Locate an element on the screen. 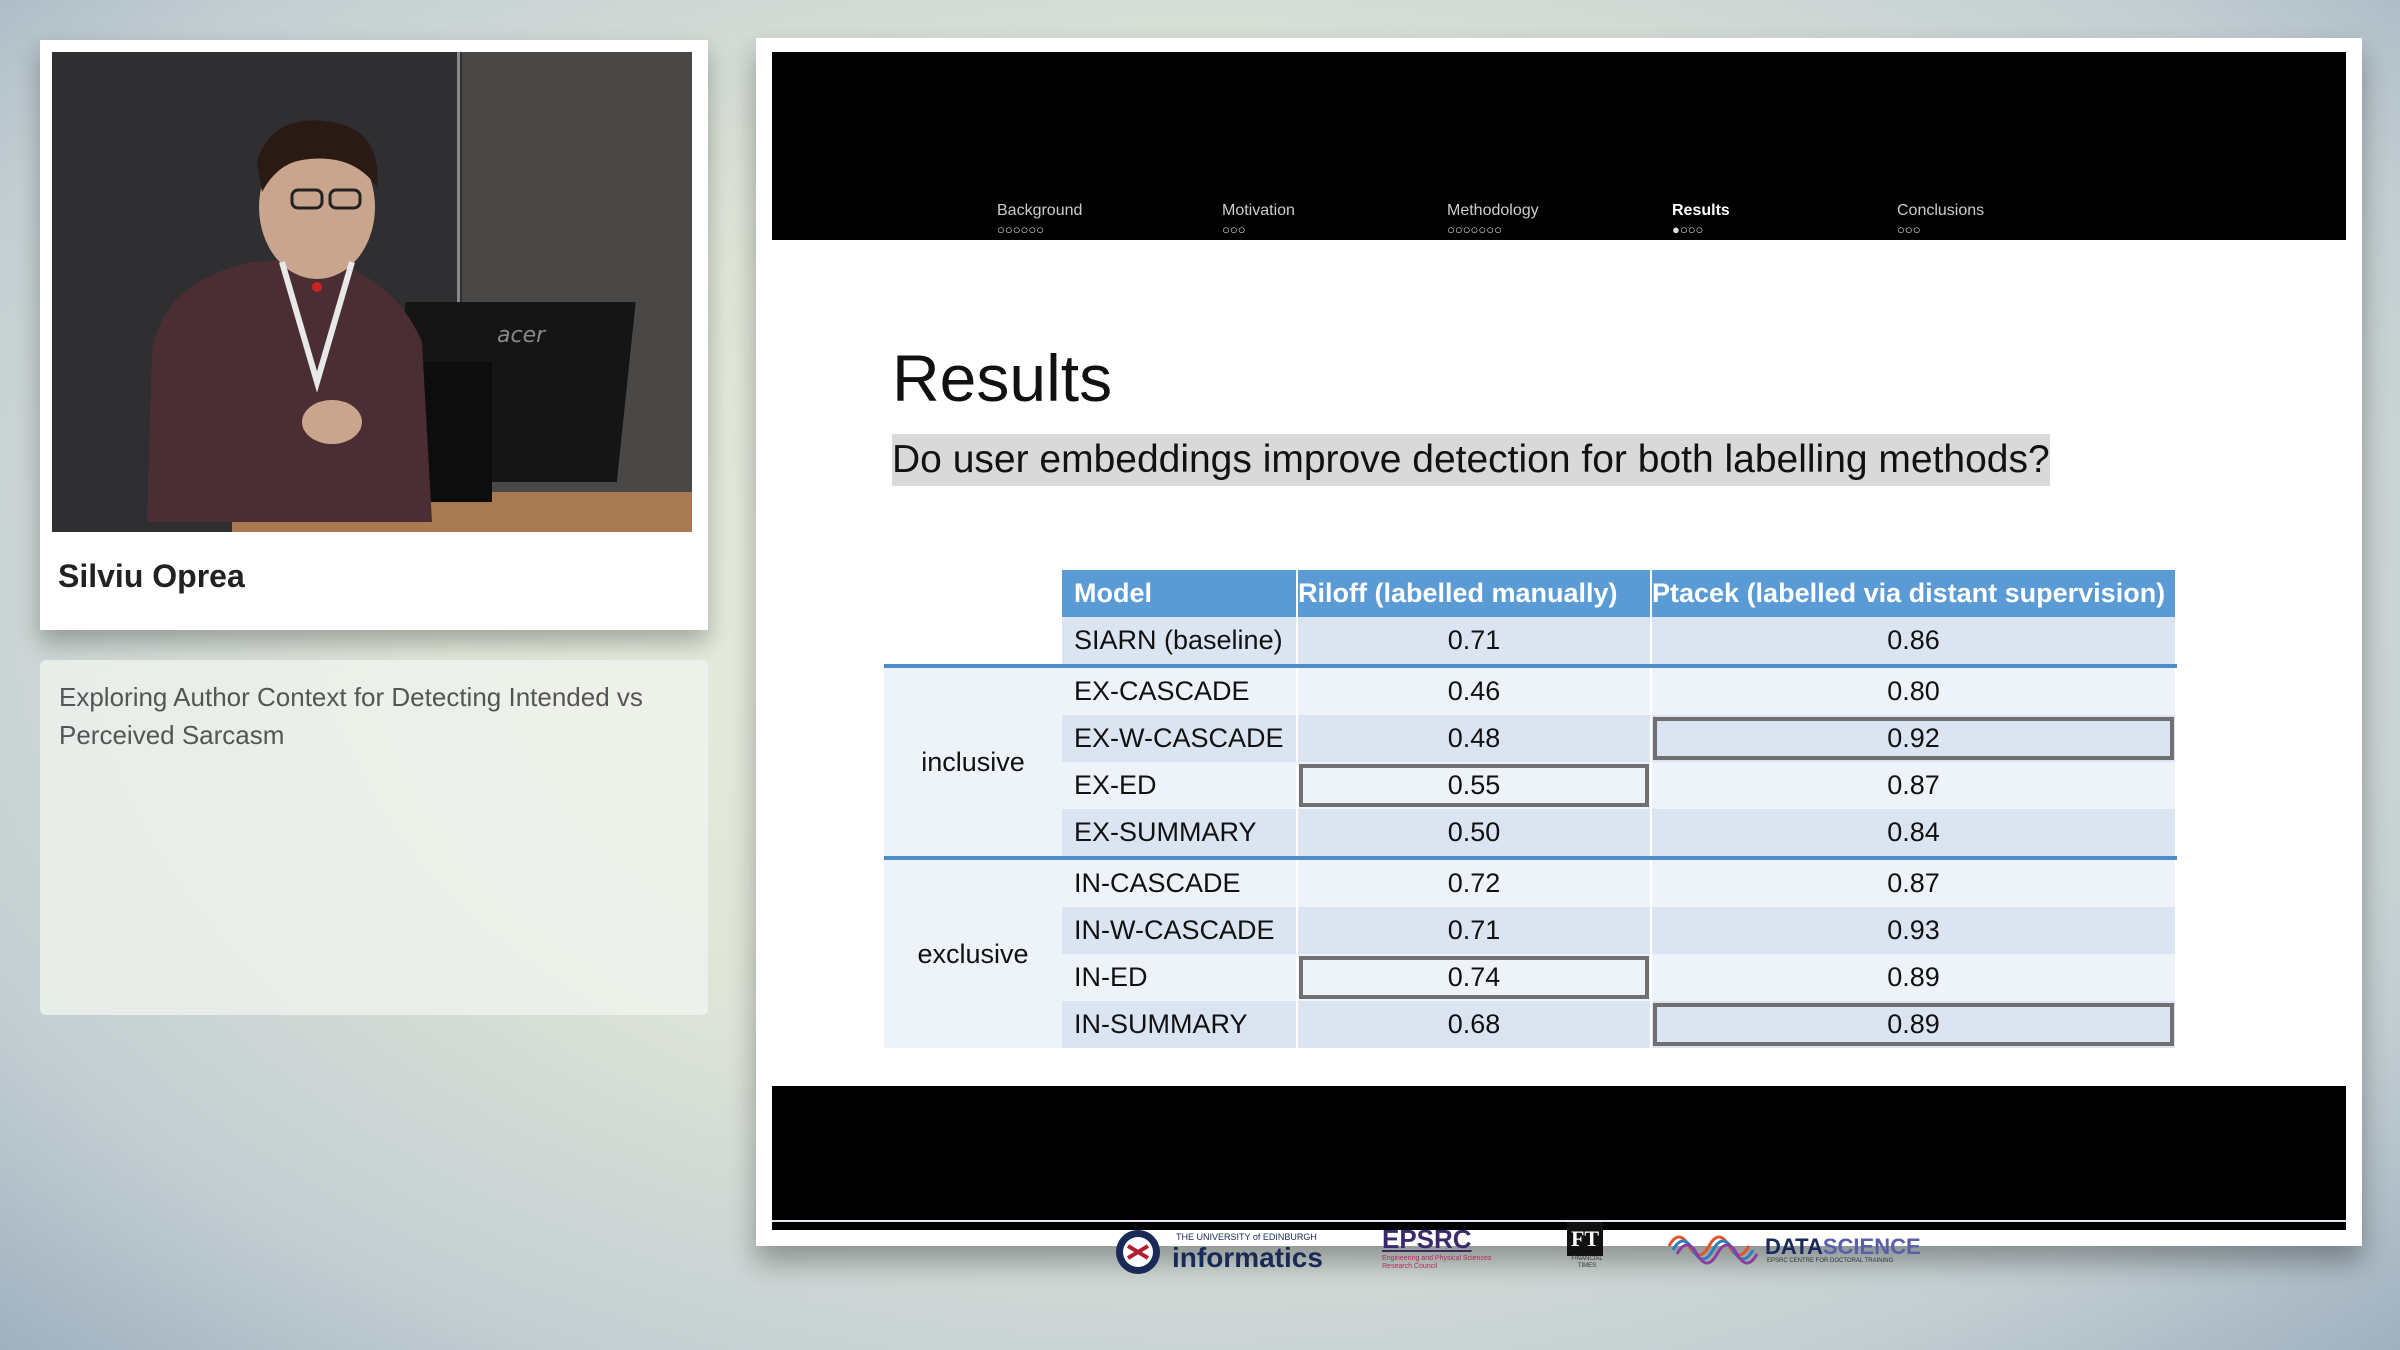 The width and height of the screenshot is (2400, 1350). table-row: inclusive EX-CASCADE 0.46 0.80 is located at coordinates (1530, 761).